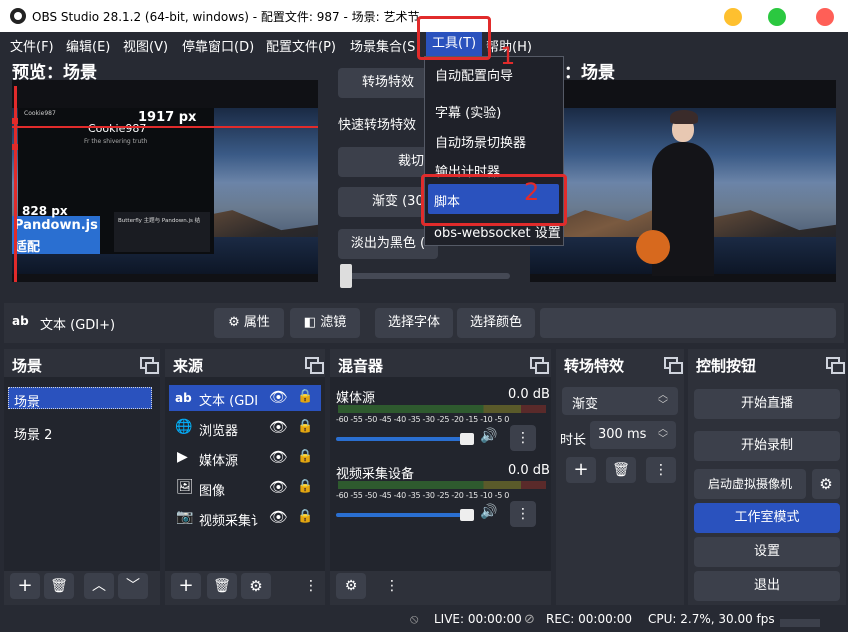 Image resolution: width=848 pixels, height=632 pixels. Describe the element at coordinates (468, 111) in the screenshot. I see `menu-captions: 字幕 (实验)` at that location.